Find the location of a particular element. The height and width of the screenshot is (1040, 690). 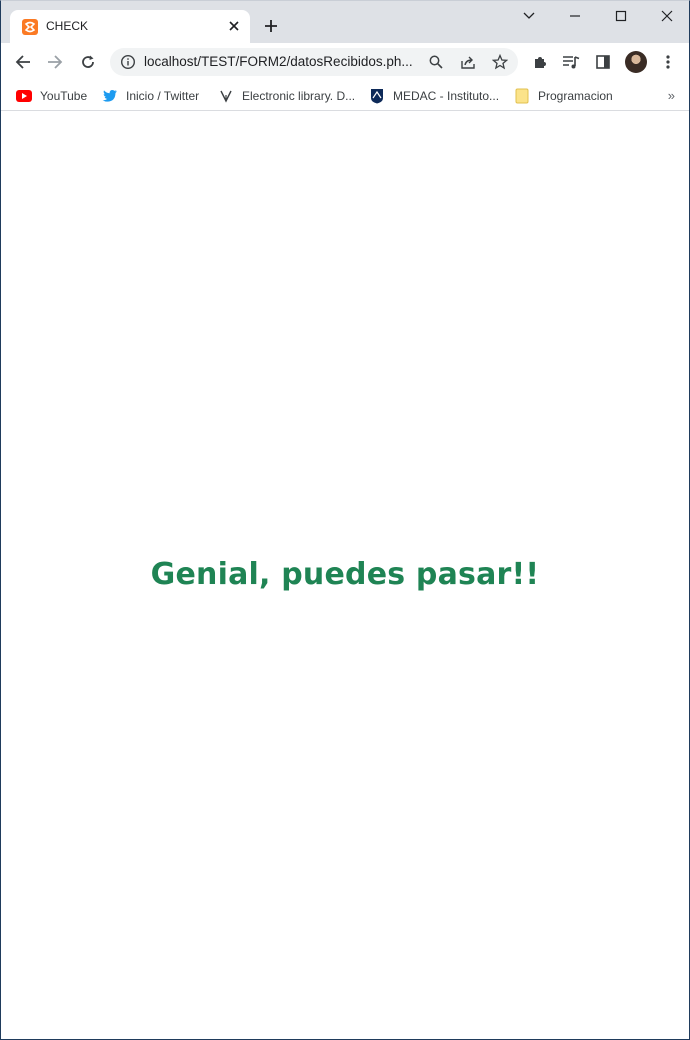

chevron-down-icon is located at coordinates (529, 16).